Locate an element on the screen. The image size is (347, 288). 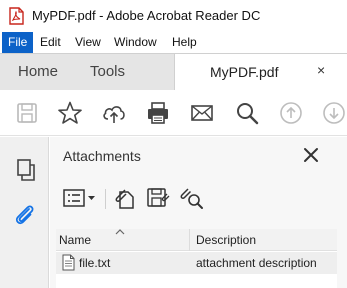
tab-document: MyPDF.pdf × is located at coordinates (260, 72).